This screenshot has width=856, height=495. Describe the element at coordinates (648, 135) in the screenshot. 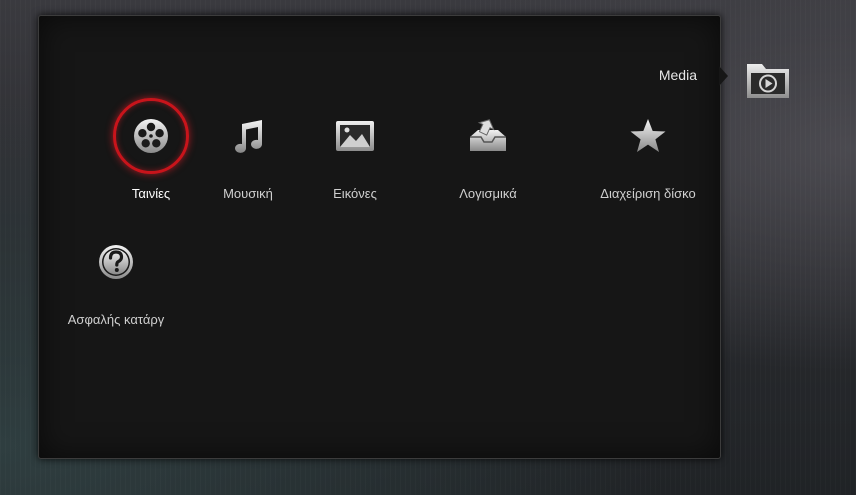

I see `star-icon` at that location.